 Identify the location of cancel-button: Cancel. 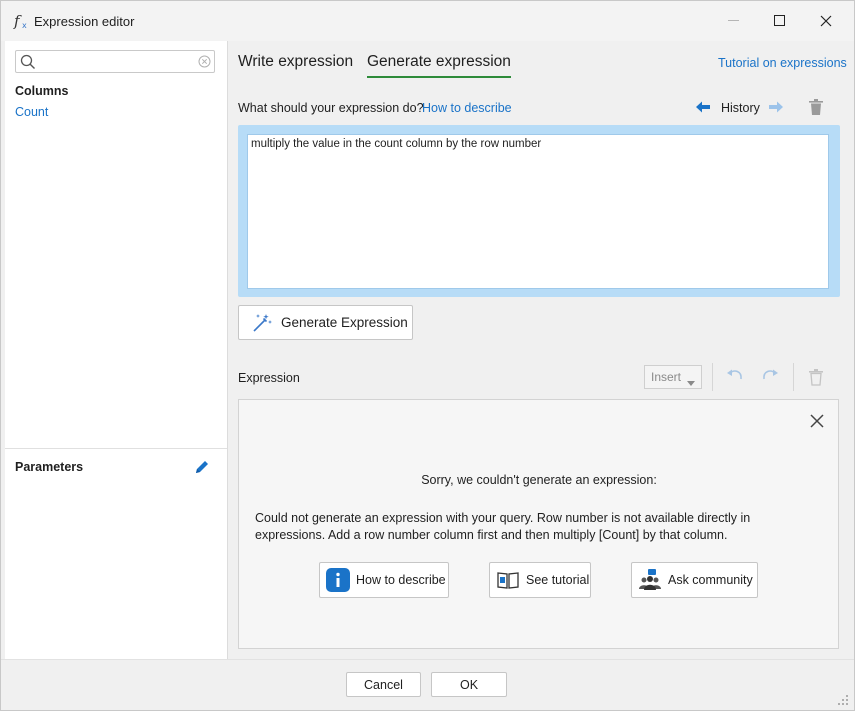
(383, 684).